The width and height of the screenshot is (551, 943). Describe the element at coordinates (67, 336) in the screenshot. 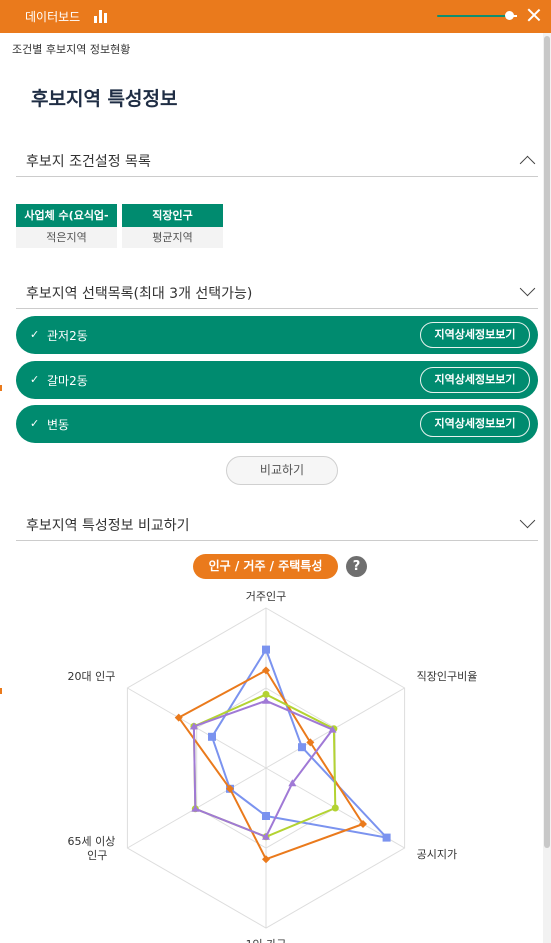

I see `candidate-name: 관저2동` at that location.